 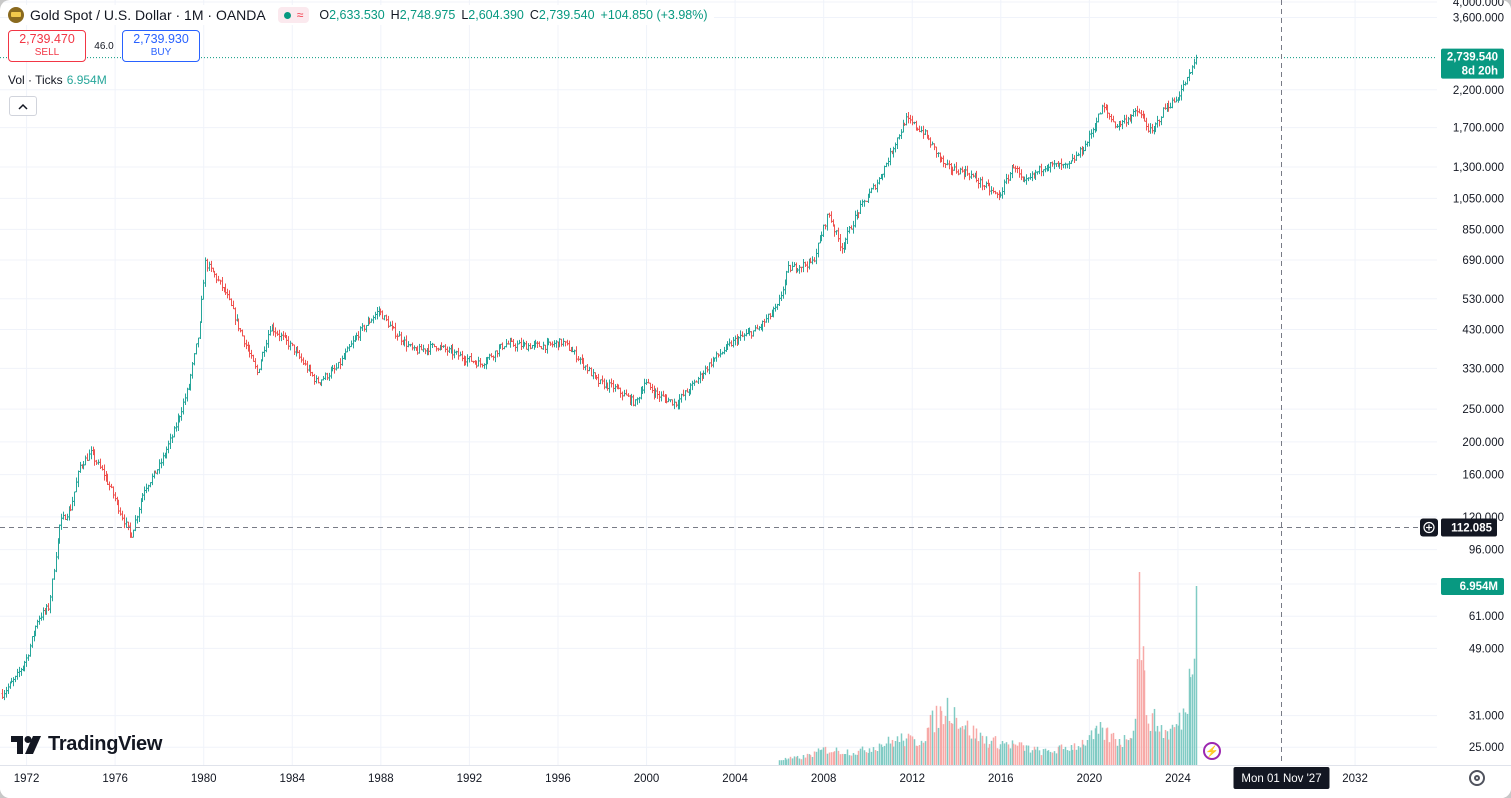 What do you see at coordinates (1478, 129) in the screenshot?
I see `price-tick-label: 1,700.000` at bounding box center [1478, 129].